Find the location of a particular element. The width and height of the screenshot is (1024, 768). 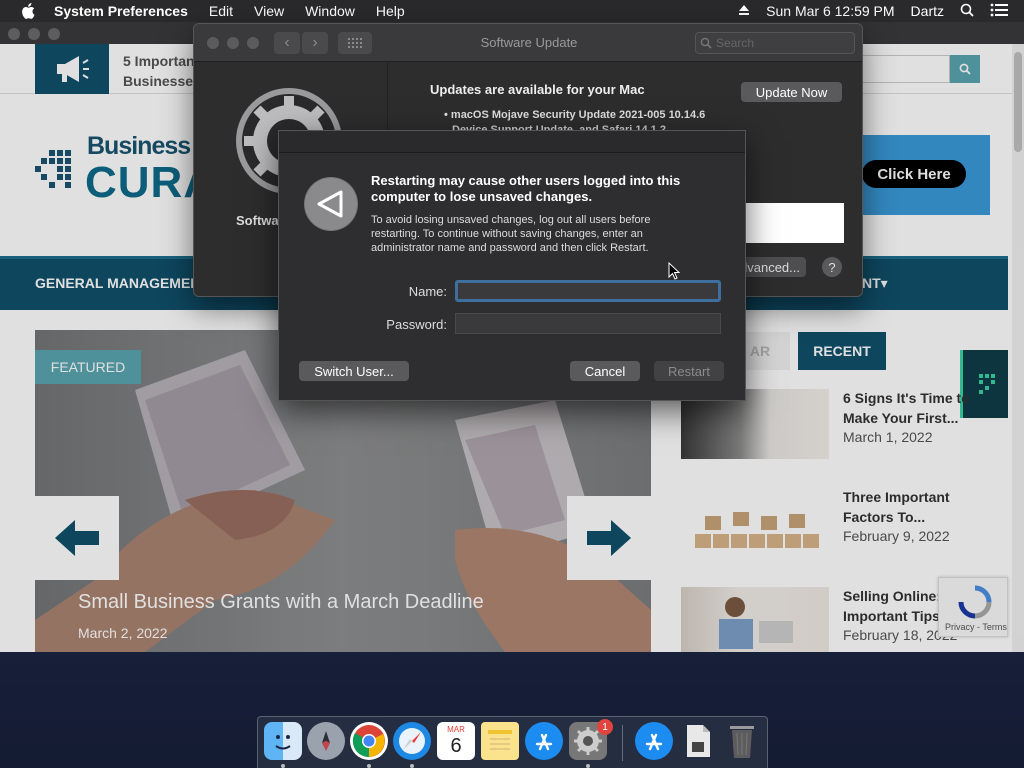

updates-available-title: Updates are available for your Mac is located at coordinates (537, 89).